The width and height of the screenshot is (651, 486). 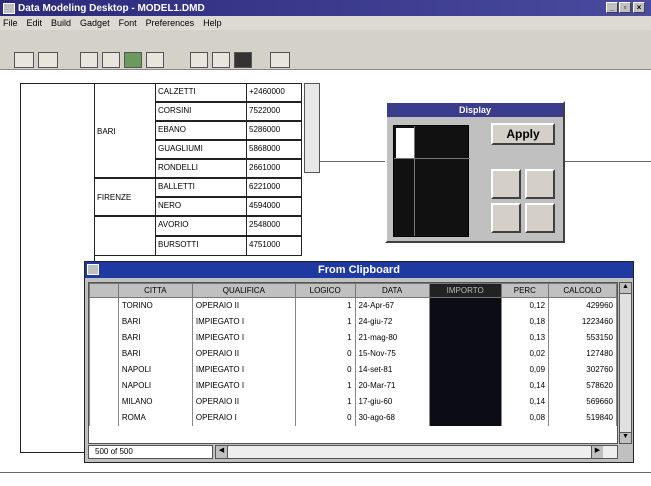 What do you see at coordinates (416, 452) in the screenshot?
I see `clipboard-horizontal-scrollbar: ◀ ▶` at bounding box center [416, 452].